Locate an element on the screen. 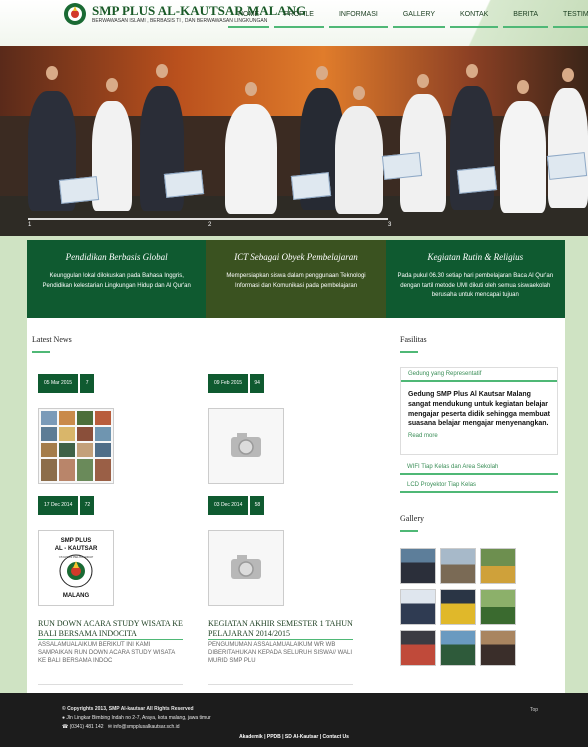 This screenshot has width=588, height=747. svg-text: SMP PLUS is located at coordinates (76, 541).